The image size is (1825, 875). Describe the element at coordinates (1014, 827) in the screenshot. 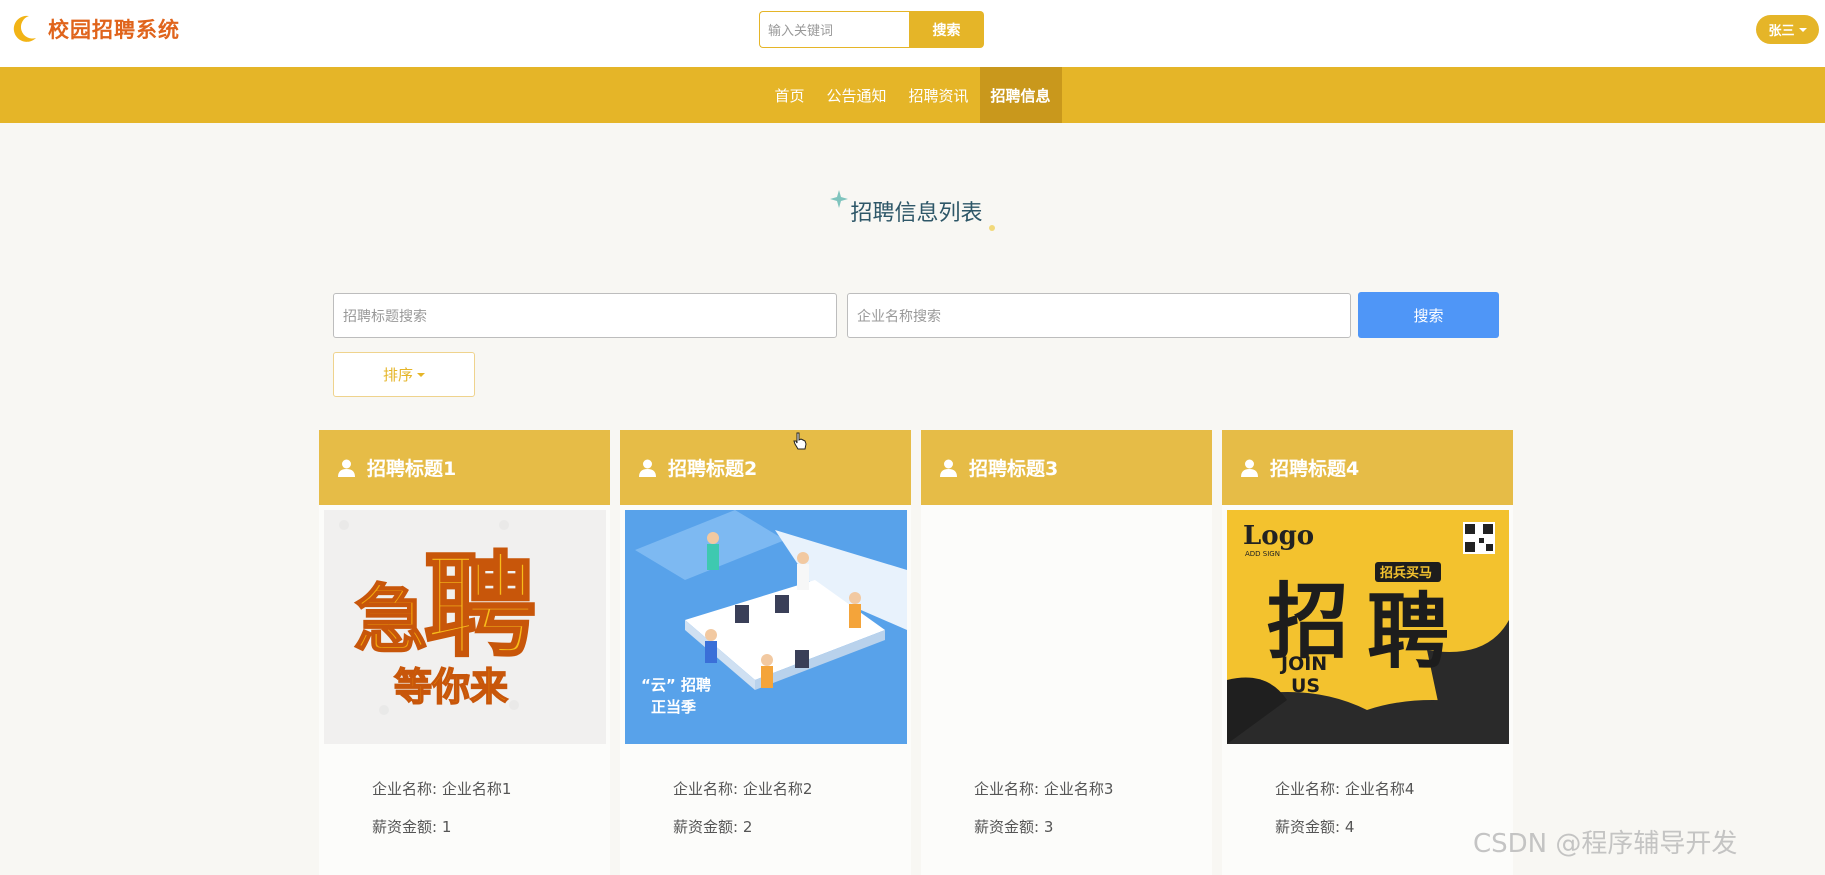

I see `salary-amount: 薪资金额: 3` at that location.